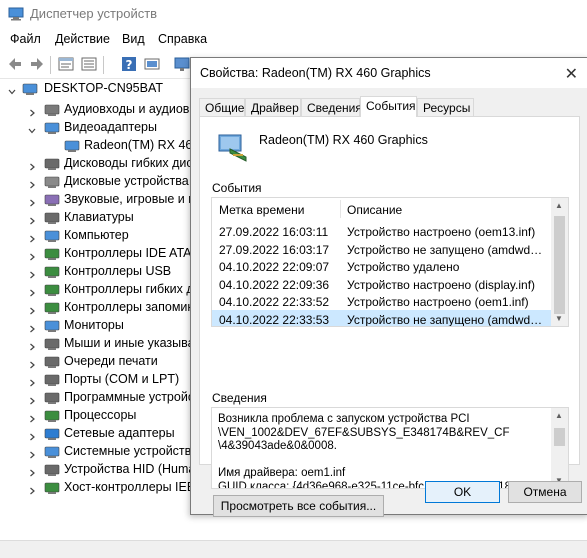 The height and width of the screenshot is (558, 587). What do you see at coordinates (94, 325) in the screenshot?
I see `tree-item-label: Мониторы` at bounding box center [94, 325].